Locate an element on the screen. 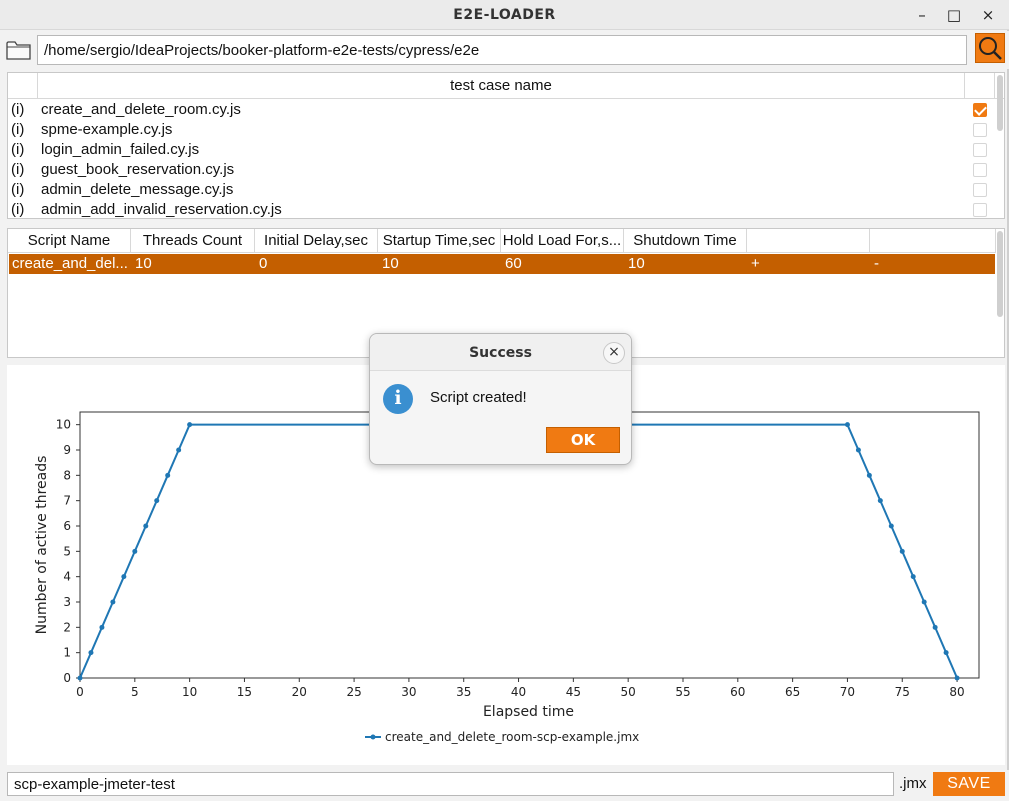  test-case-name-header: test case name is located at coordinates (501, 86).